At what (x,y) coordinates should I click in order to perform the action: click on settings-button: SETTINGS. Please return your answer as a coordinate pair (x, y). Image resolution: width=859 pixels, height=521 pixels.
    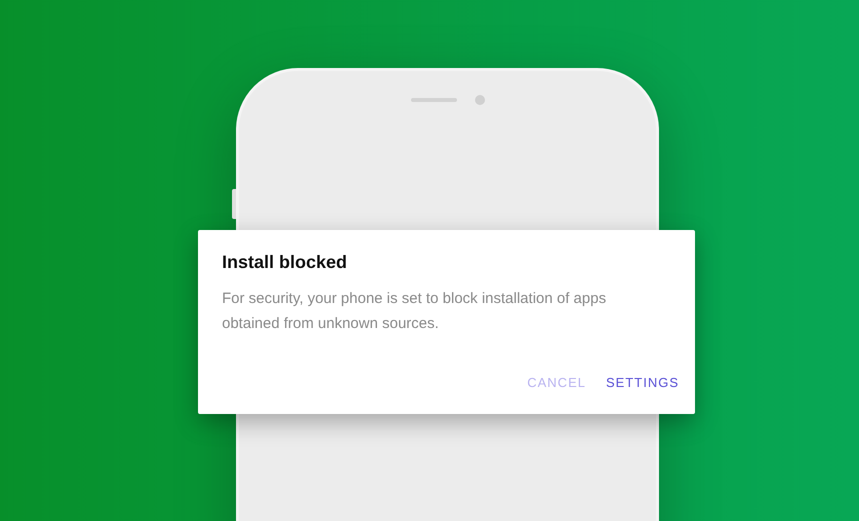
    Looking at the image, I should click on (636, 382).